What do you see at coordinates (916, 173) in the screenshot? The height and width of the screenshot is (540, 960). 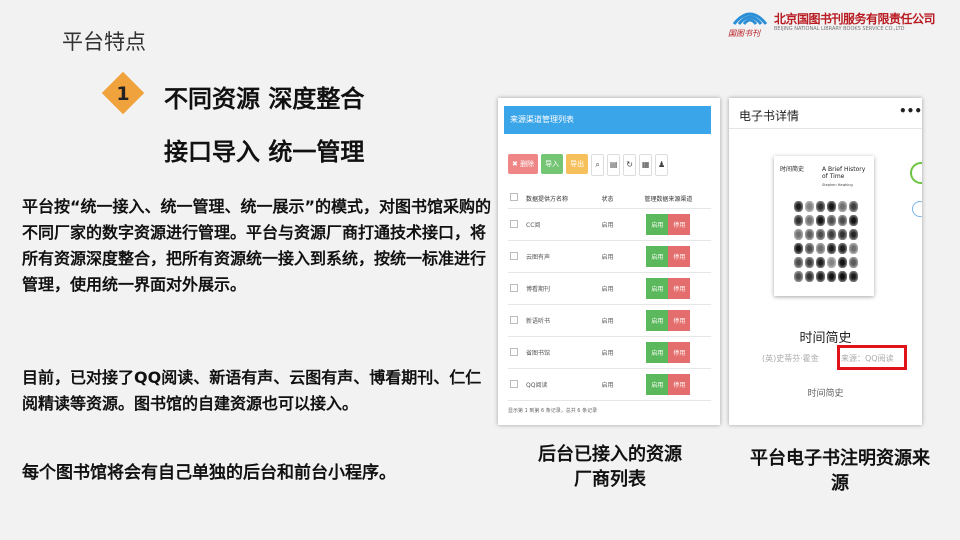 I see `share-icon` at bounding box center [916, 173].